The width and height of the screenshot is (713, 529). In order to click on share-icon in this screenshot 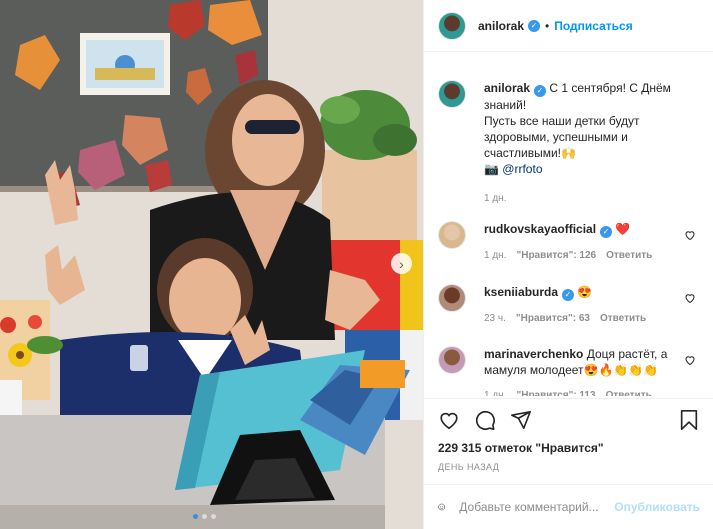, I will do `click(521, 420)`.